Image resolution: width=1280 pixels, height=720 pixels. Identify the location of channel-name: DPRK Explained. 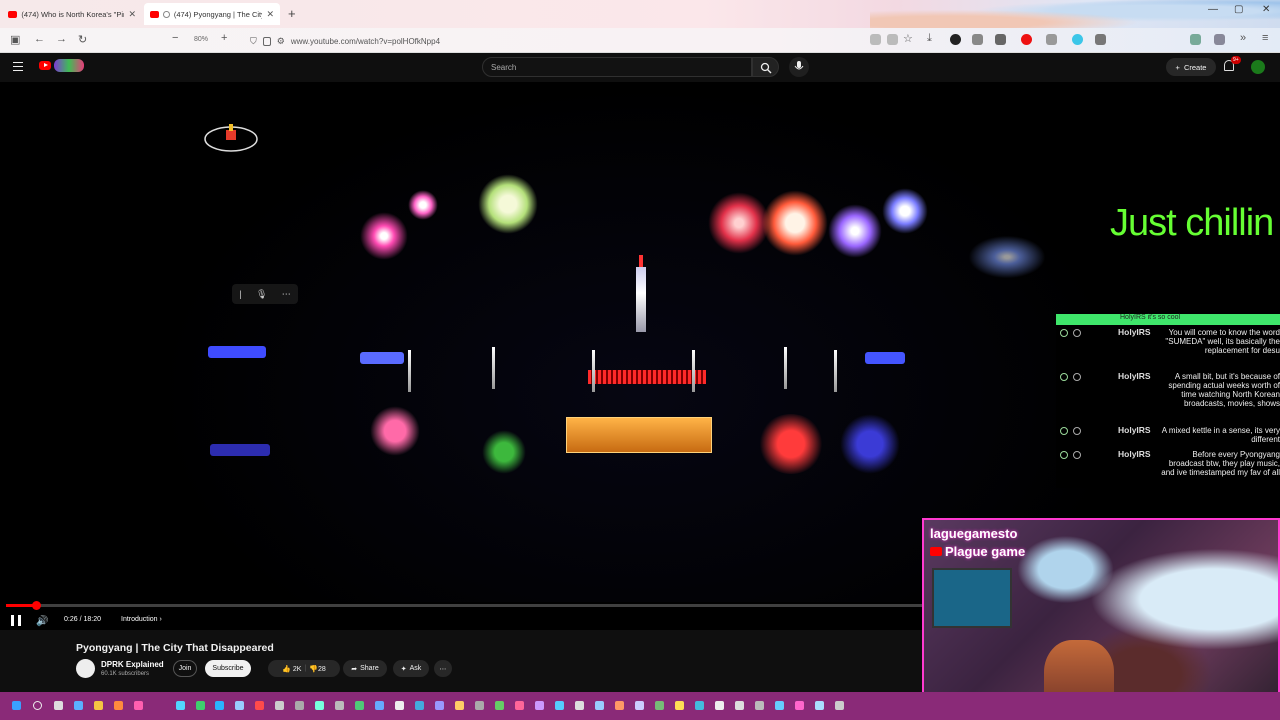
(132, 664).